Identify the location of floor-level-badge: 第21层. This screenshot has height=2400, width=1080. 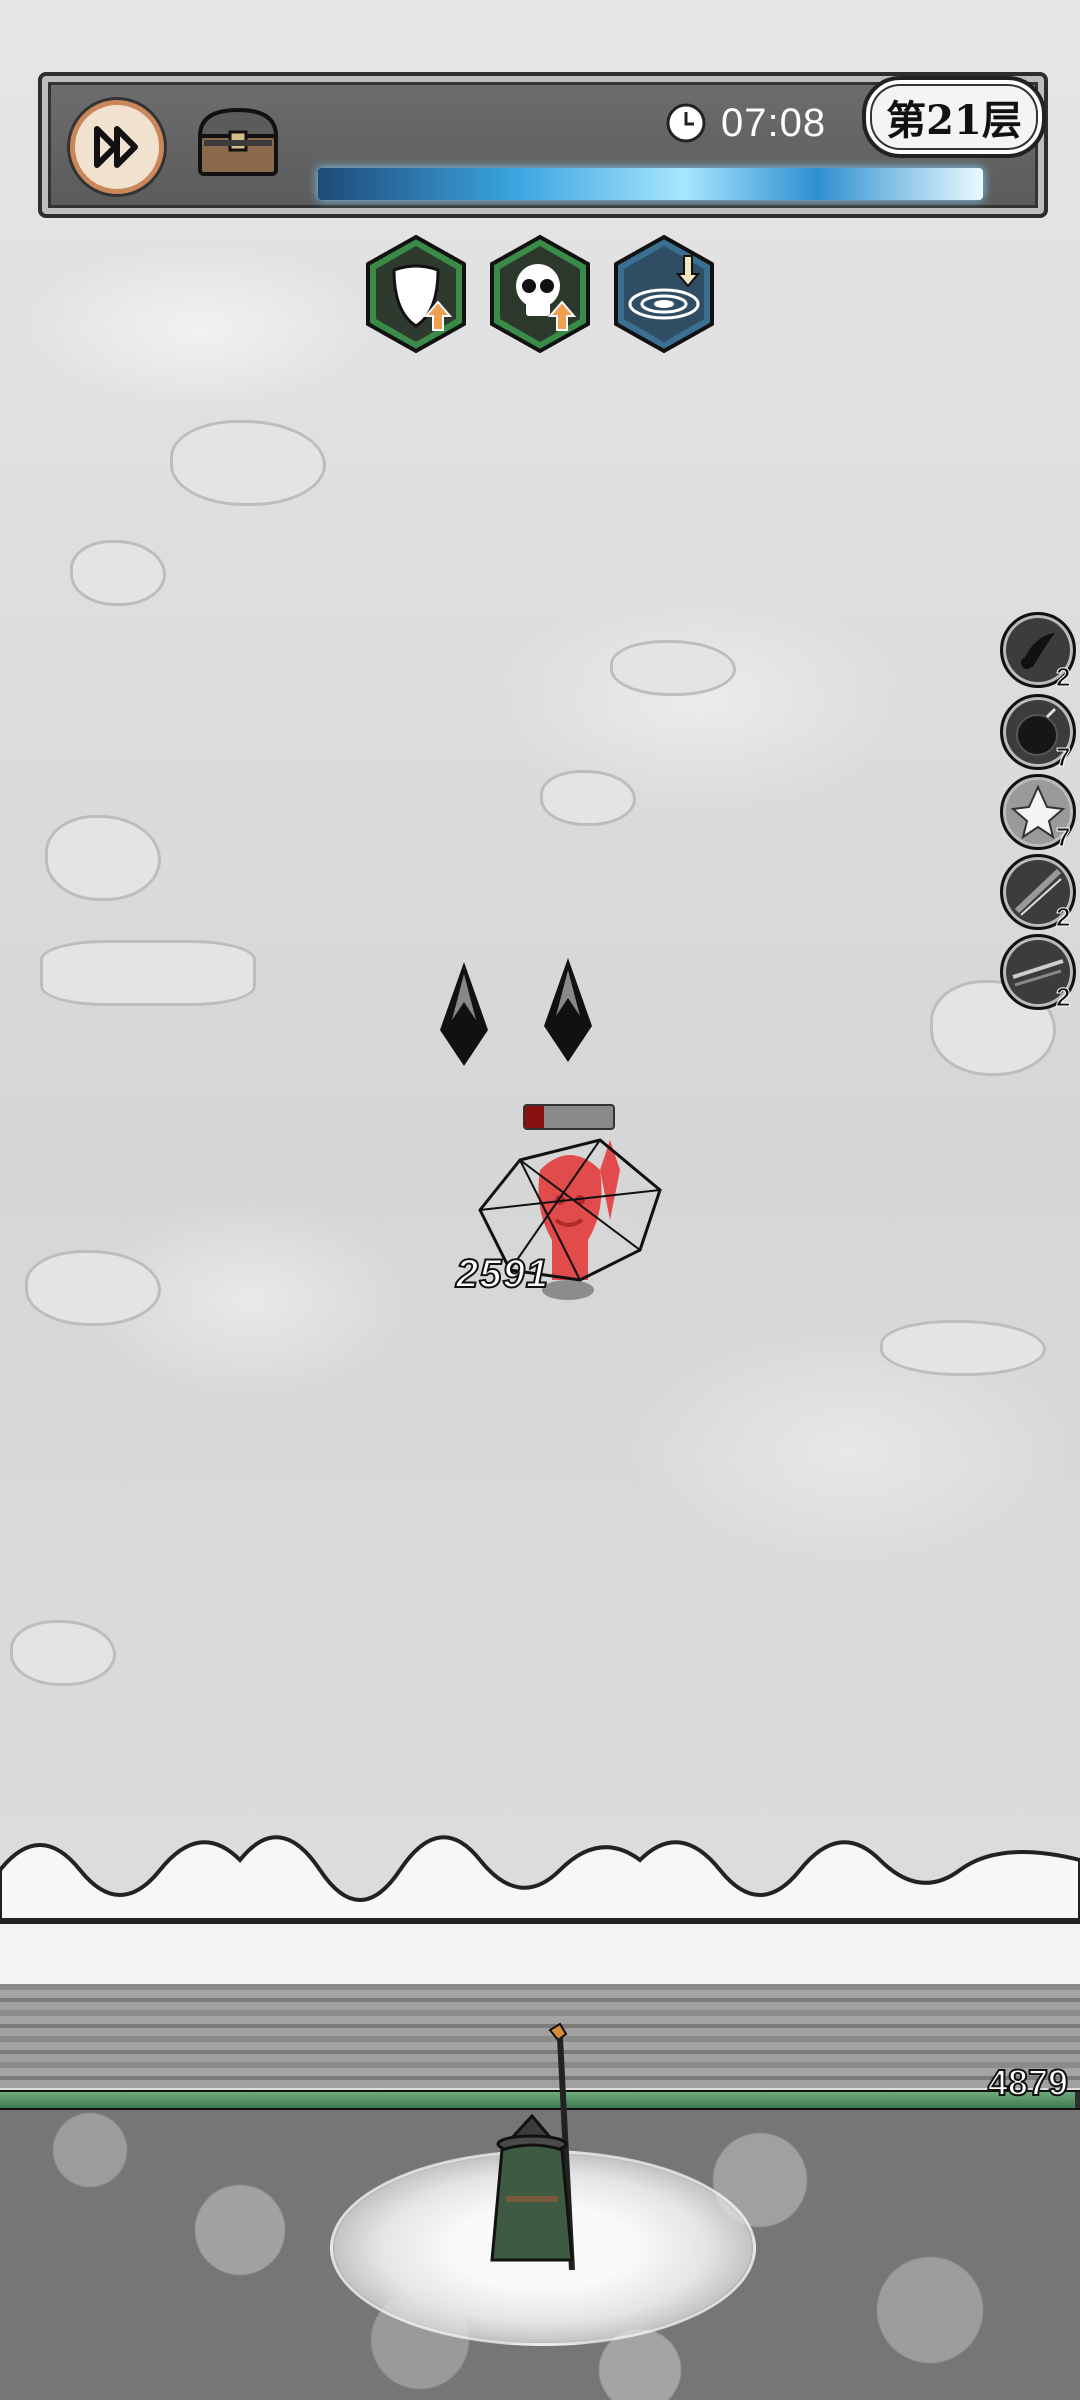
(954, 117).